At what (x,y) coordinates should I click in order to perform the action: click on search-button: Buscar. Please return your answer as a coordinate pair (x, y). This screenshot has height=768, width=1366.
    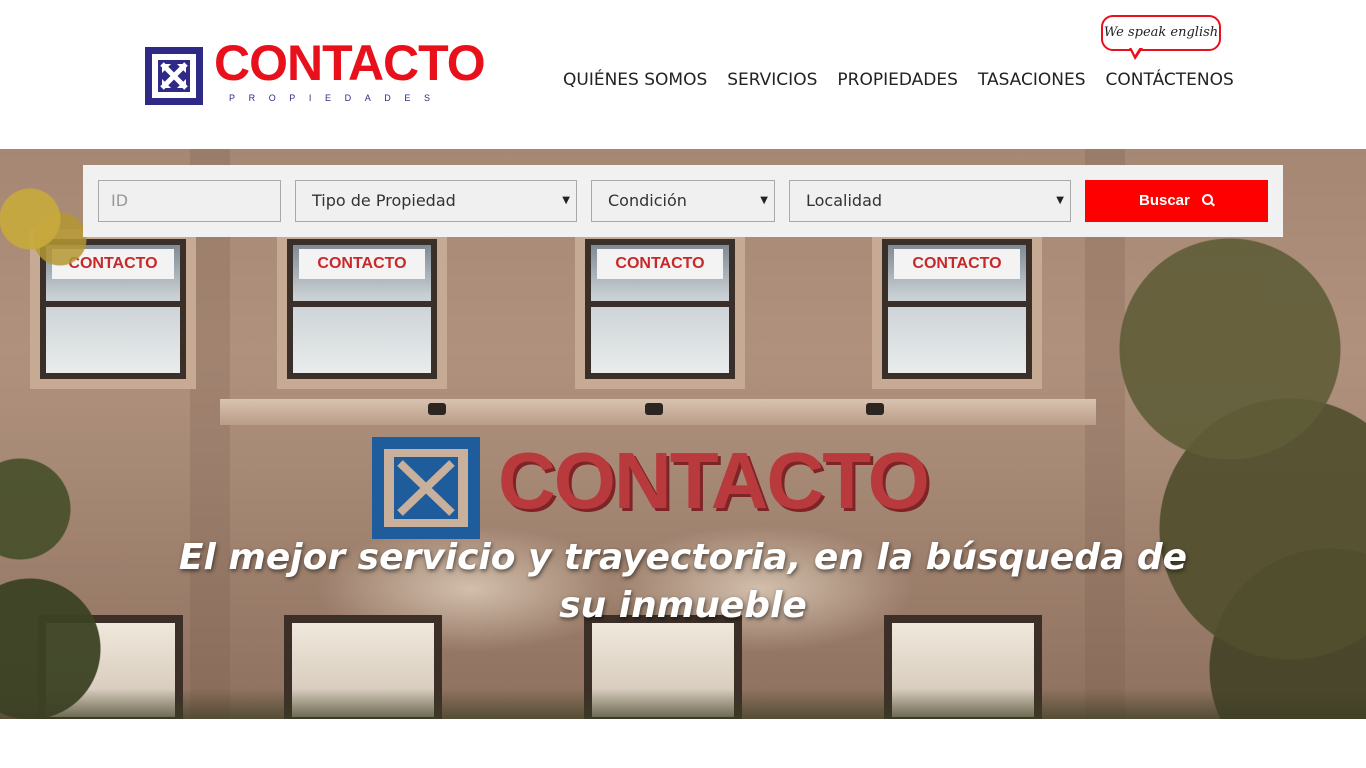
    Looking at the image, I should click on (1176, 201).